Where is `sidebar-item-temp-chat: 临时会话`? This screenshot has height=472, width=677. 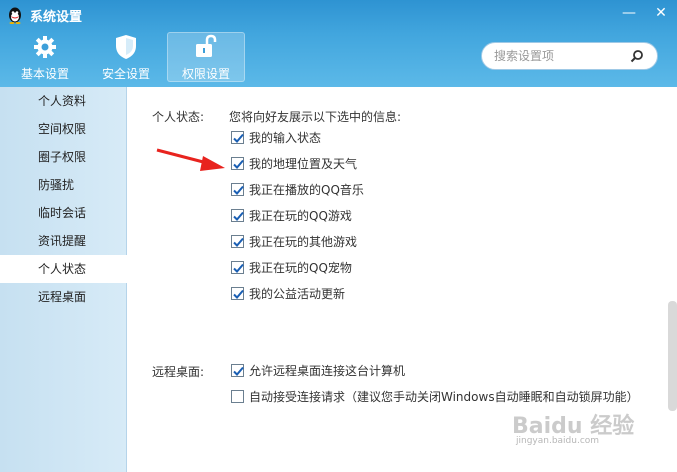 sidebar-item-temp-chat: 临时会话 is located at coordinates (63, 213).